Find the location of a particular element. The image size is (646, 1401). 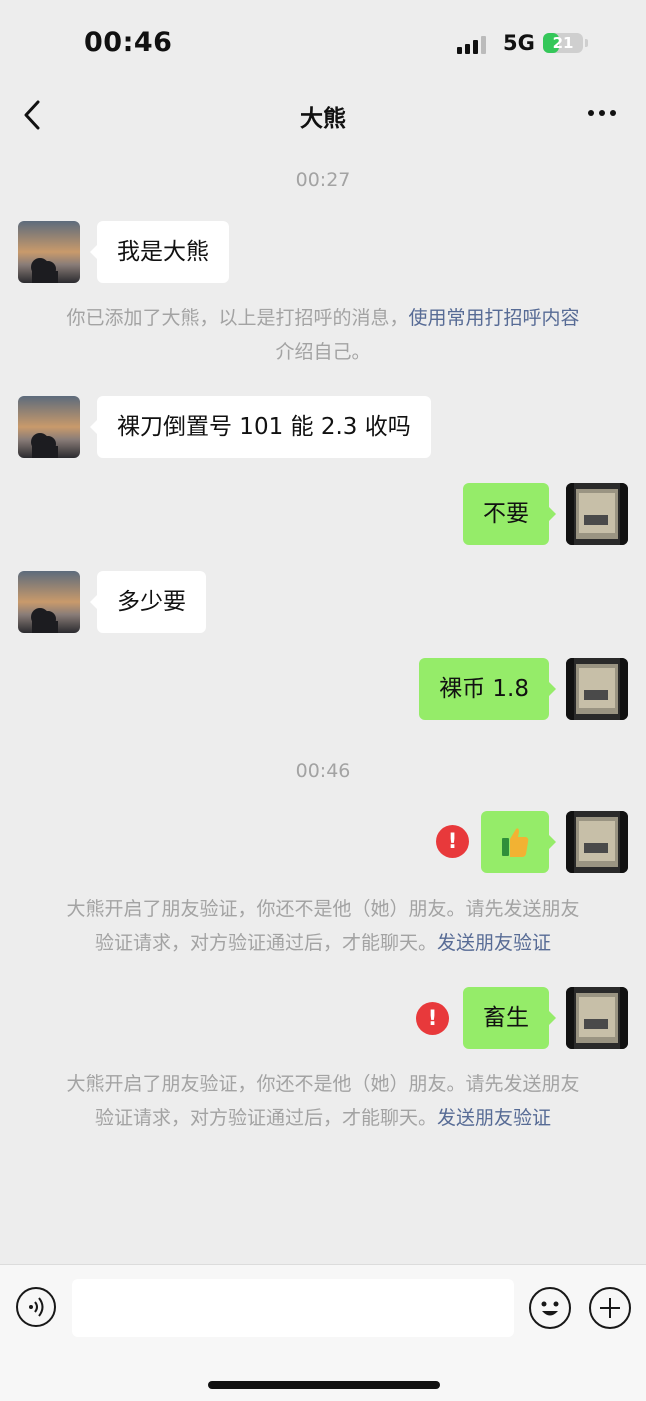

battery-percent: 21 is located at coordinates (563, 43).